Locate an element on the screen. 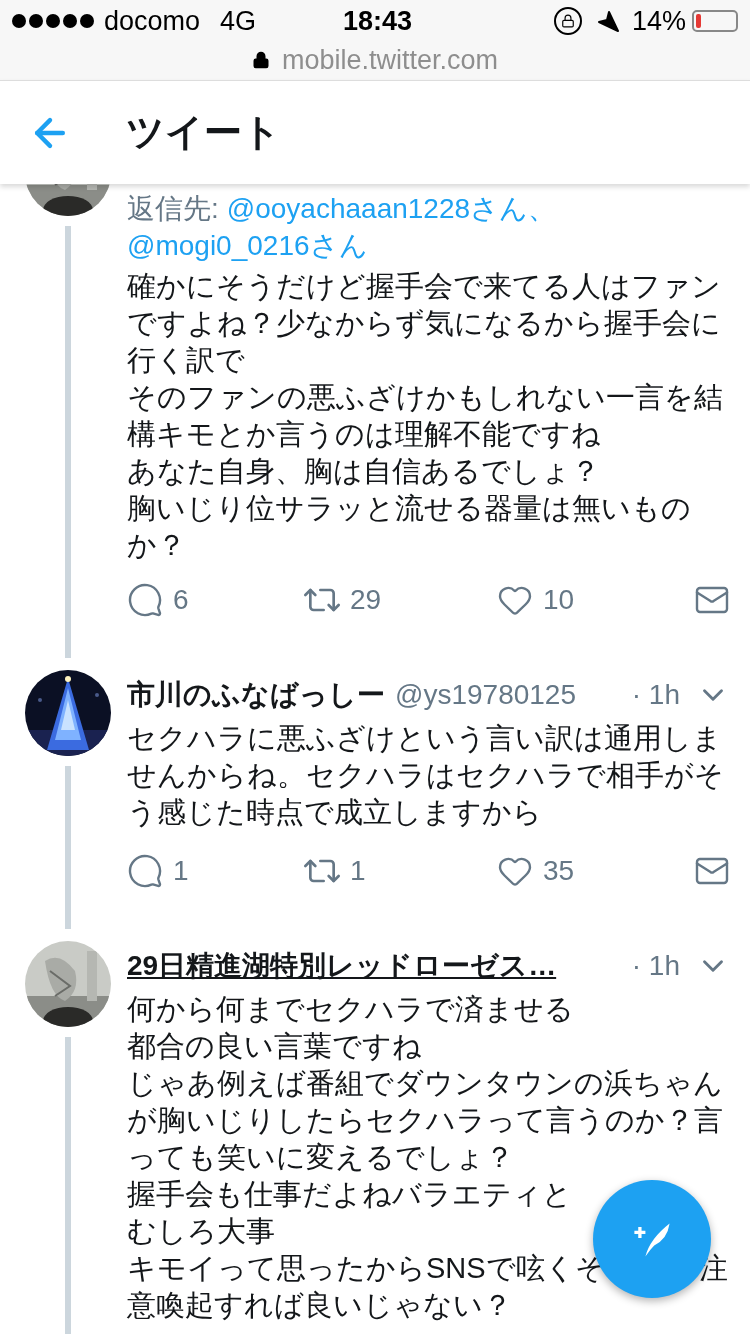 This screenshot has width=750, height=1334. reply-count: 1 is located at coordinates (181, 871).